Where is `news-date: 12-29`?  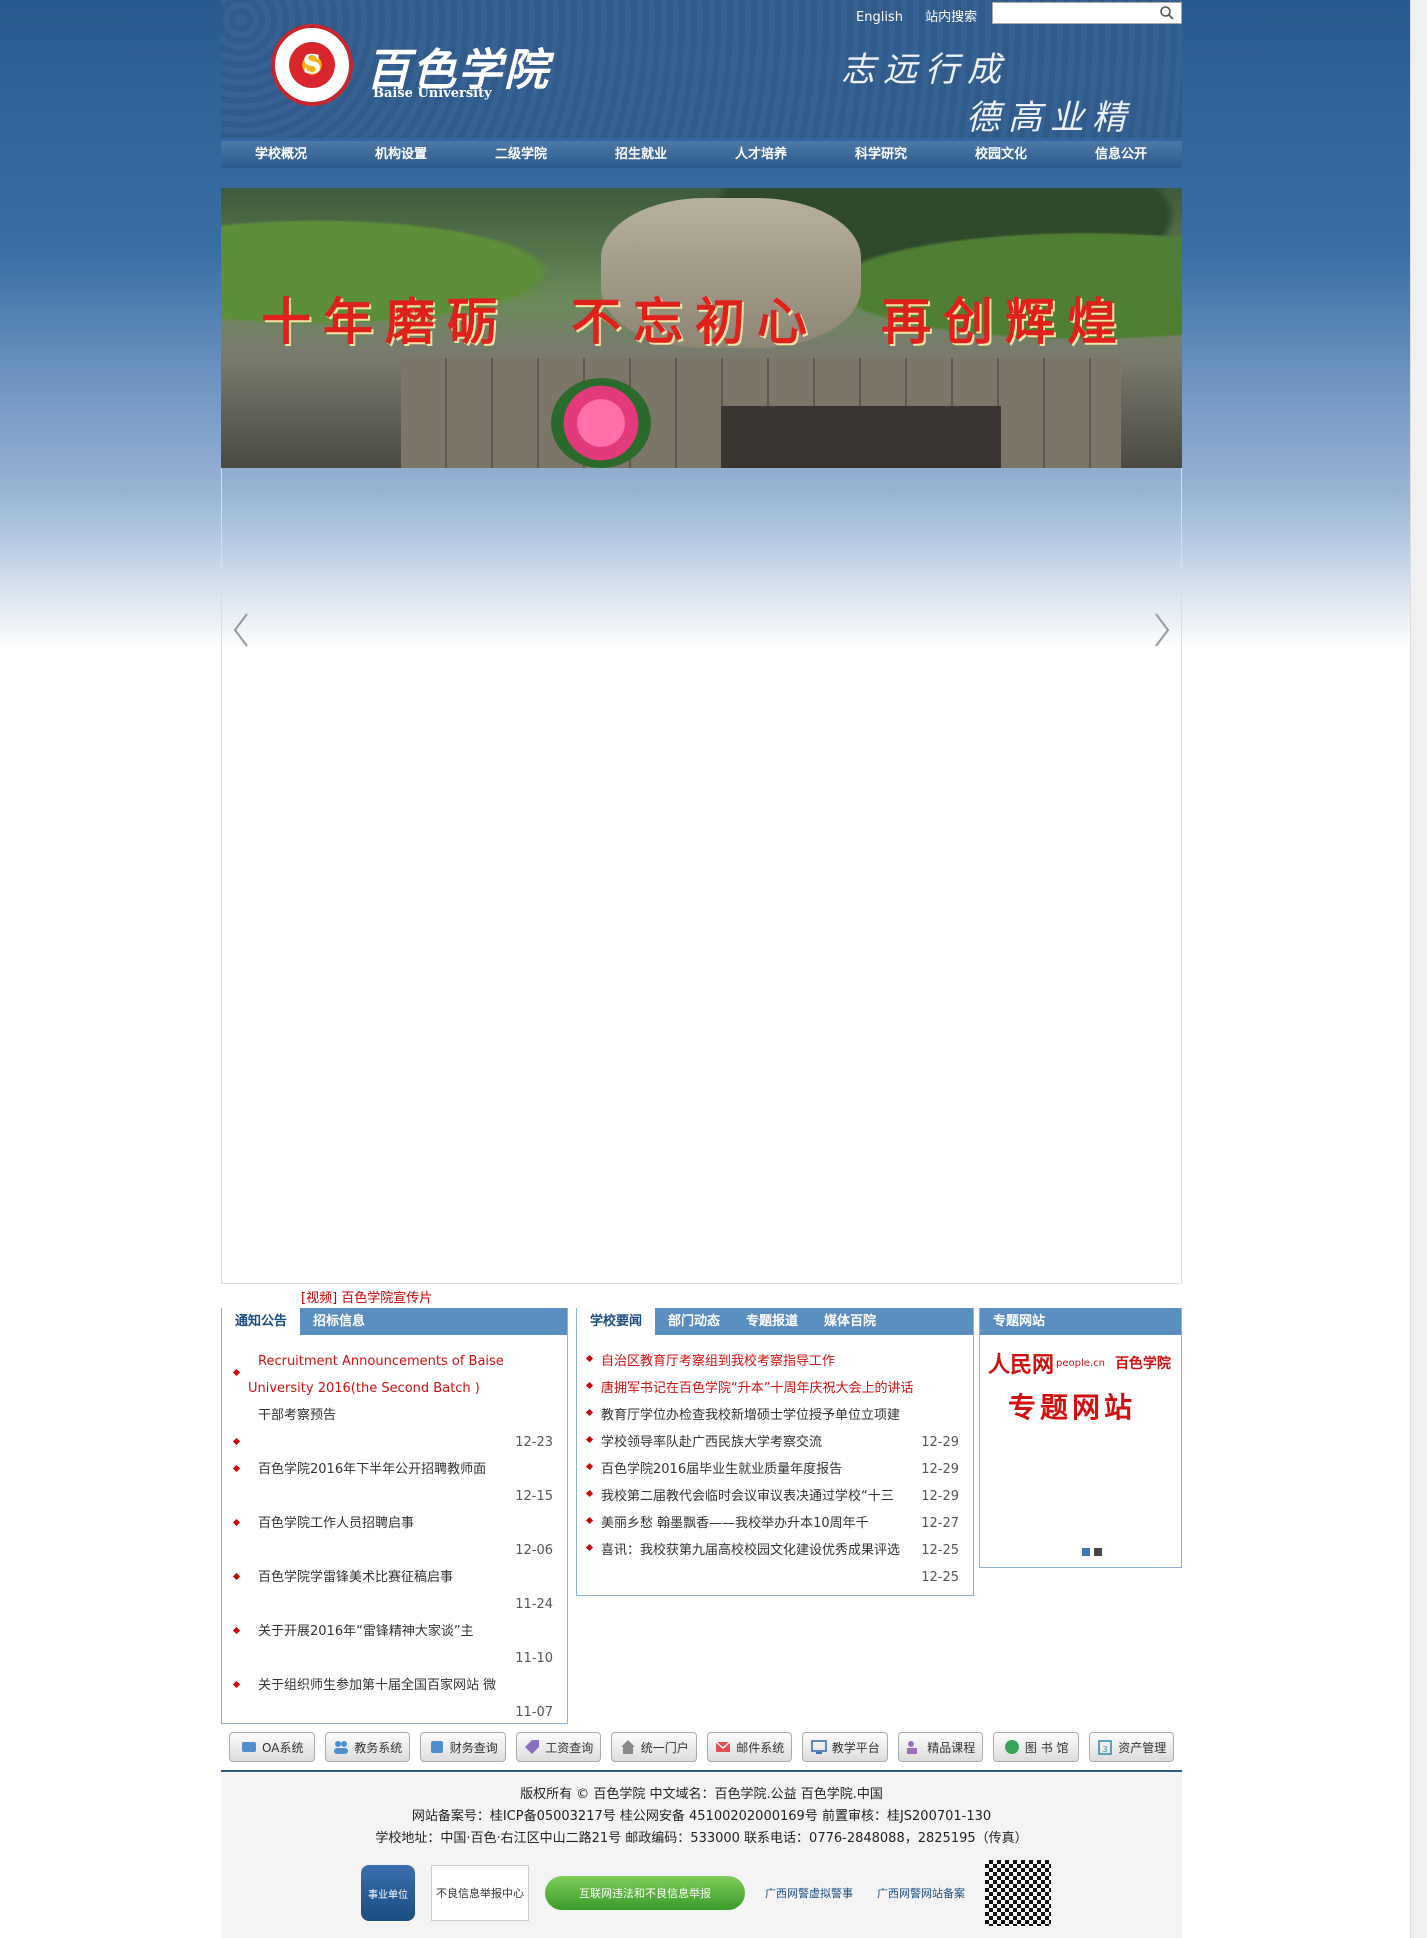
news-date: 12-29 is located at coordinates (940, 1469).